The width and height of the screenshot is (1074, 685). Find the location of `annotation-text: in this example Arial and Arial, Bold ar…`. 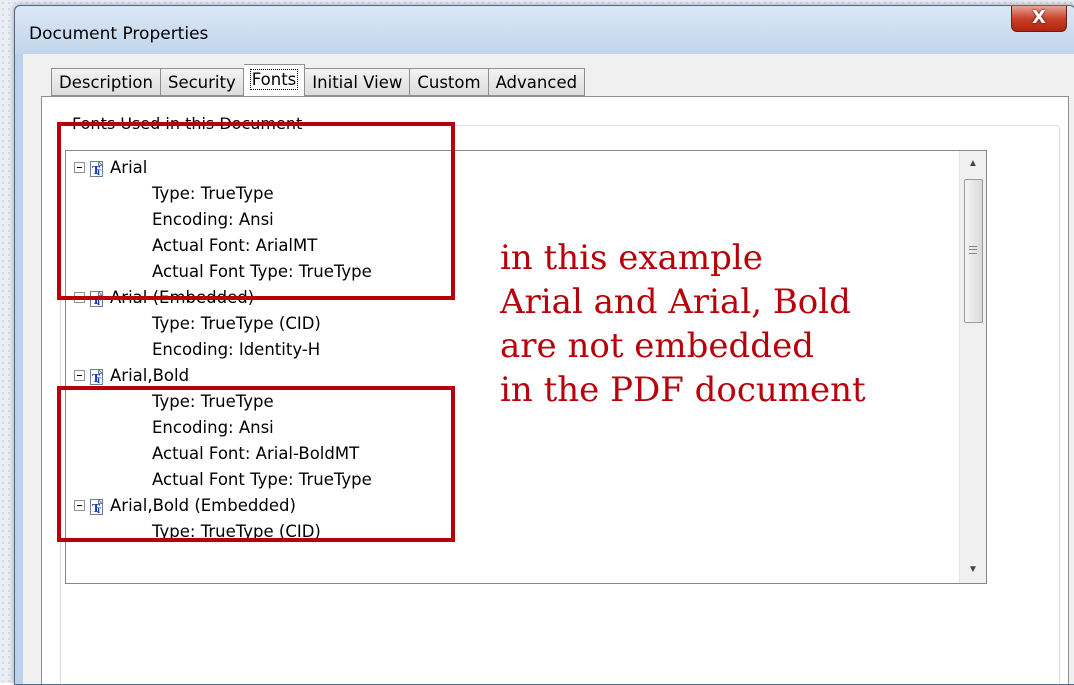

annotation-text: in this example Arial and Arial, Bold ar… is located at coordinates (683, 324).